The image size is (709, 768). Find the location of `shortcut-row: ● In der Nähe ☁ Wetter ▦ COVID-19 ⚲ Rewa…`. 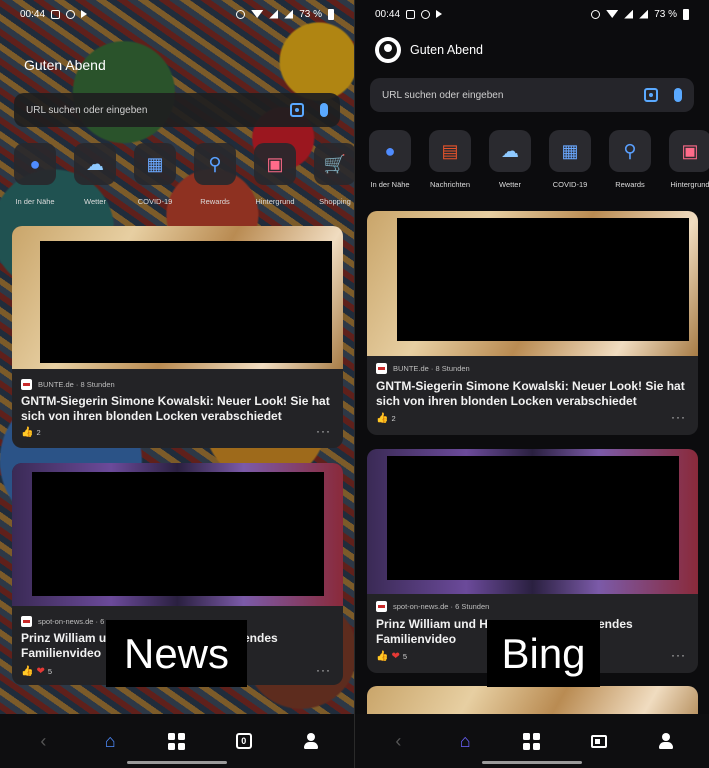

shortcut-row: ● In der Nähe ☁ Wetter ▦ COVID-19 ⚲ Rewa… is located at coordinates (179, 174).